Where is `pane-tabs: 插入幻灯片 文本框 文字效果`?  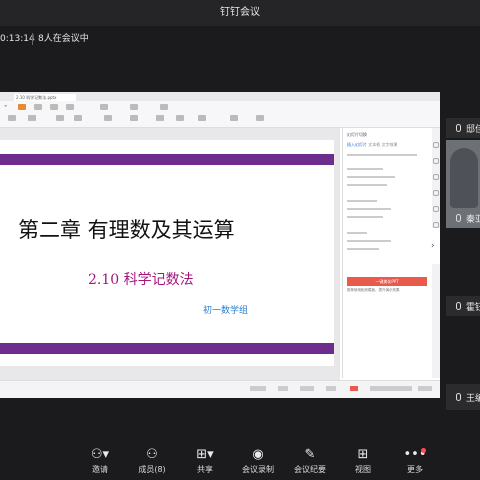
pane-tabs: 插入幻灯片 文本框 文字效果 is located at coordinates (372, 145).